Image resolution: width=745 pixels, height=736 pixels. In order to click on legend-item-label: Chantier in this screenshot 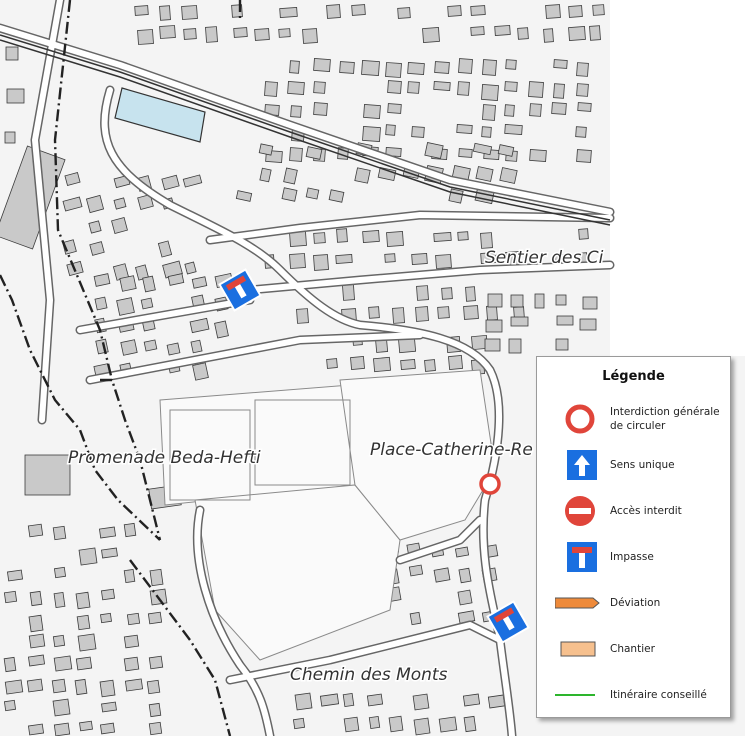, I will do `click(632, 649)`.